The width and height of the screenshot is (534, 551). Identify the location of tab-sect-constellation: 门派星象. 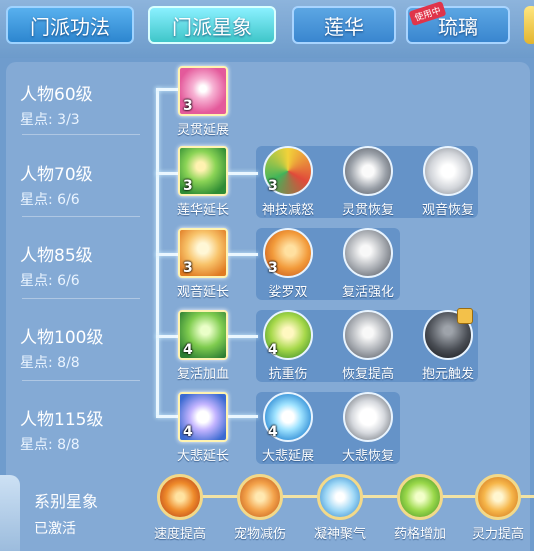
(212, 25).